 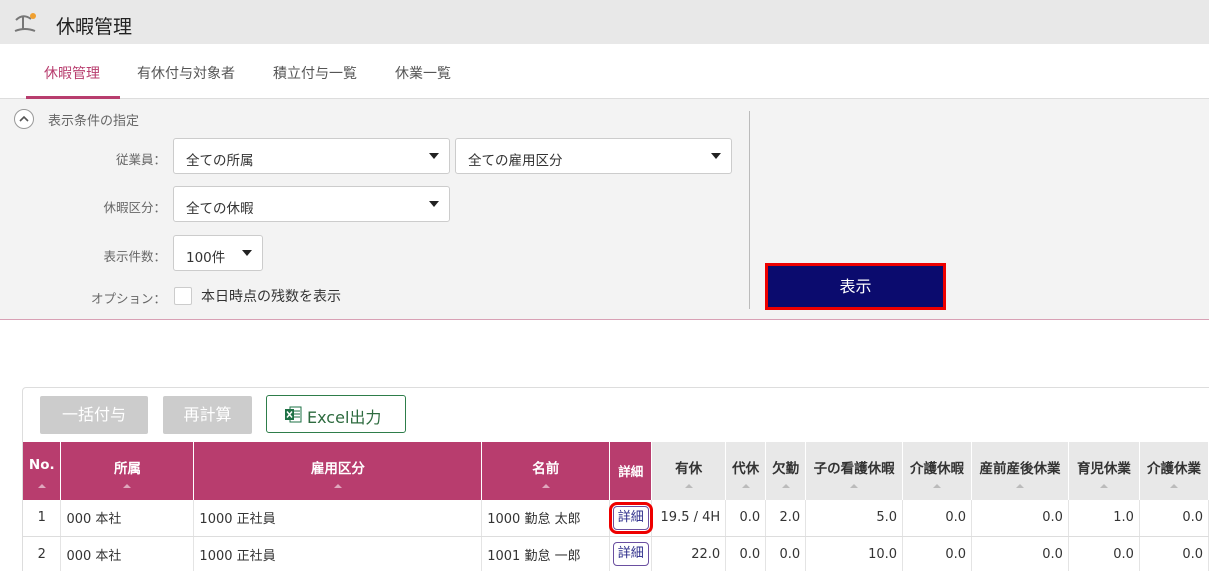 I want to click on leave-type-select: 全ての休暇, so click(x=311, y=204).